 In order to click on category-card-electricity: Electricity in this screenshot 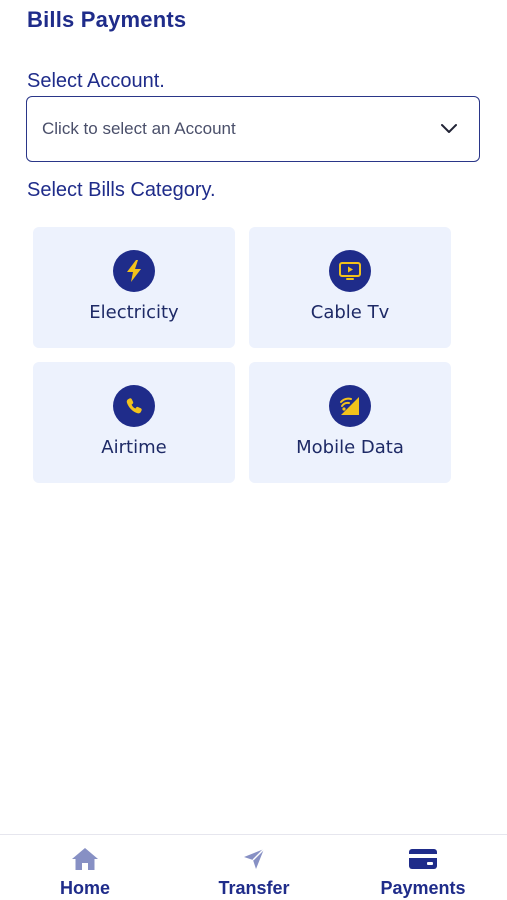, I will do `click(134, 287)`.